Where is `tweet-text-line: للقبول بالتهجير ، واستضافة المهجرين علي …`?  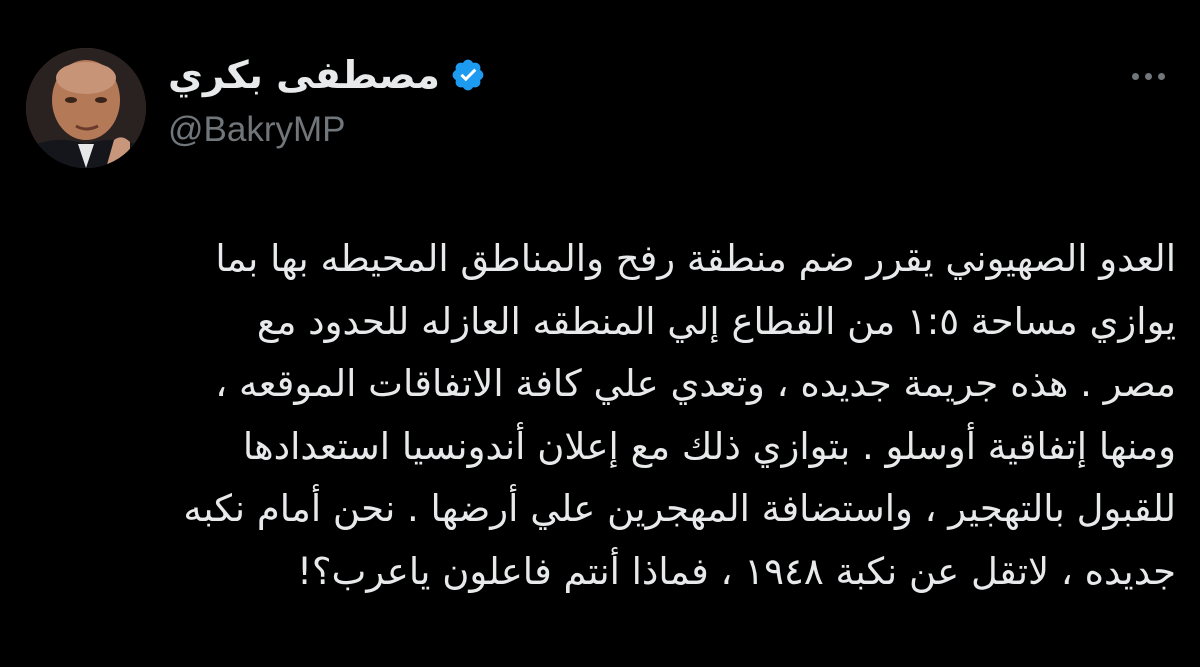 tweet-text-line: للقبول بالتهجير ، واستضافة المهجرين علي … is located at coordinates (679, 508).